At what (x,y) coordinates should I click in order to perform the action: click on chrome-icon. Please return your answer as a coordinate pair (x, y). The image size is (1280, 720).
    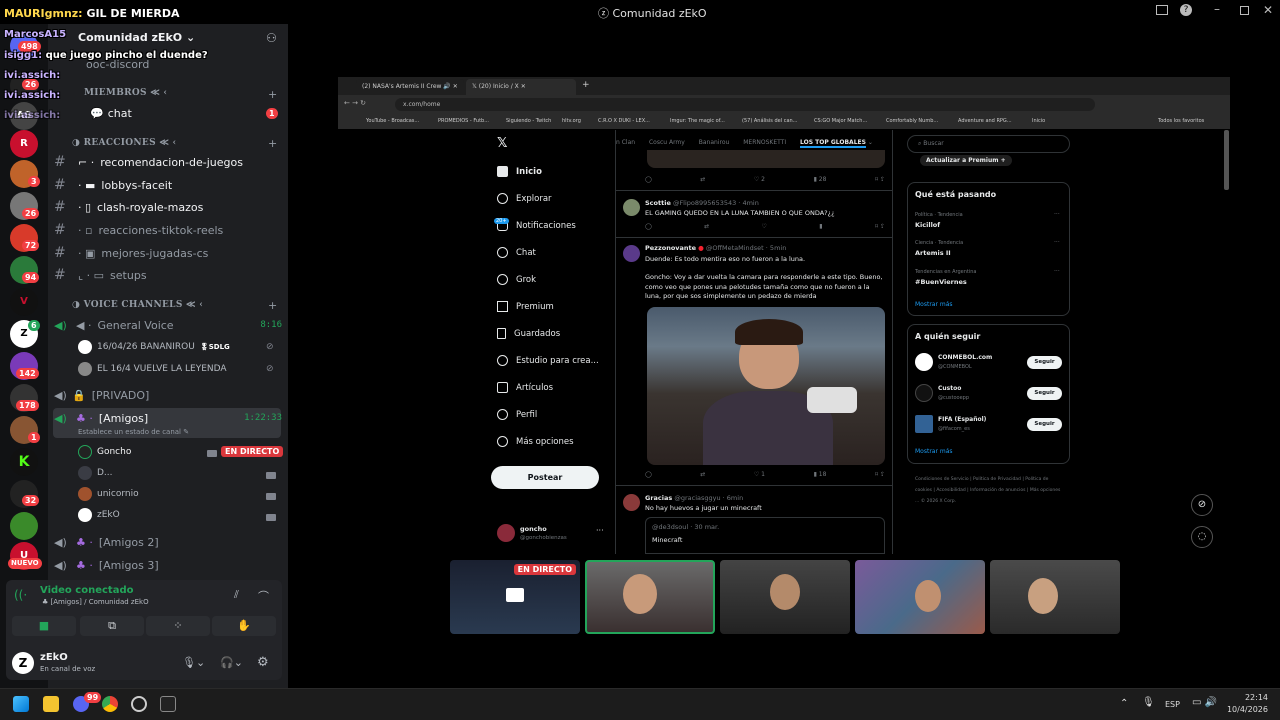
    Looking at the image, I should click on (110, 704).